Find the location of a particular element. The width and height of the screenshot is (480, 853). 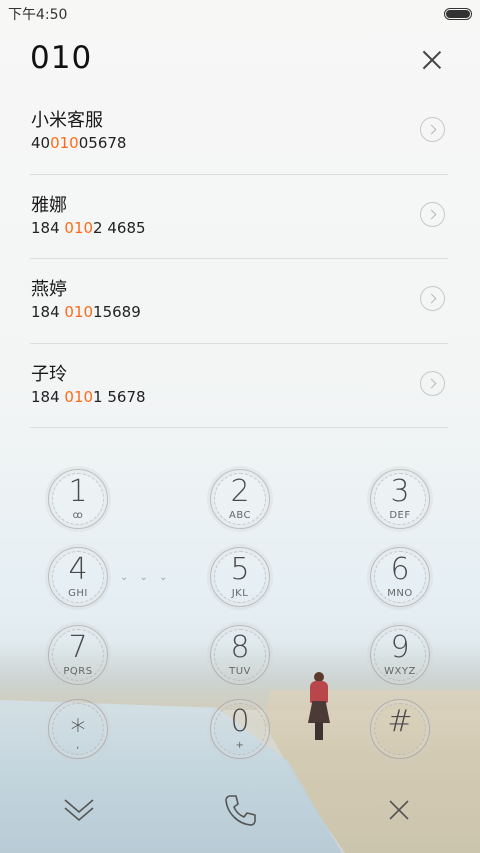

number-segment: 2 4685 is located at coordinates (119, 227).